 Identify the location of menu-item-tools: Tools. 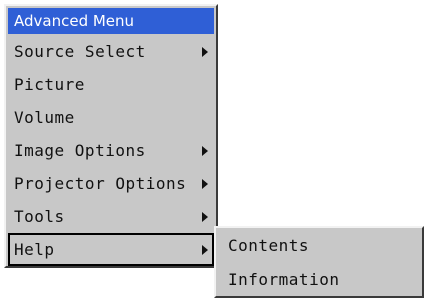
(111, 216).